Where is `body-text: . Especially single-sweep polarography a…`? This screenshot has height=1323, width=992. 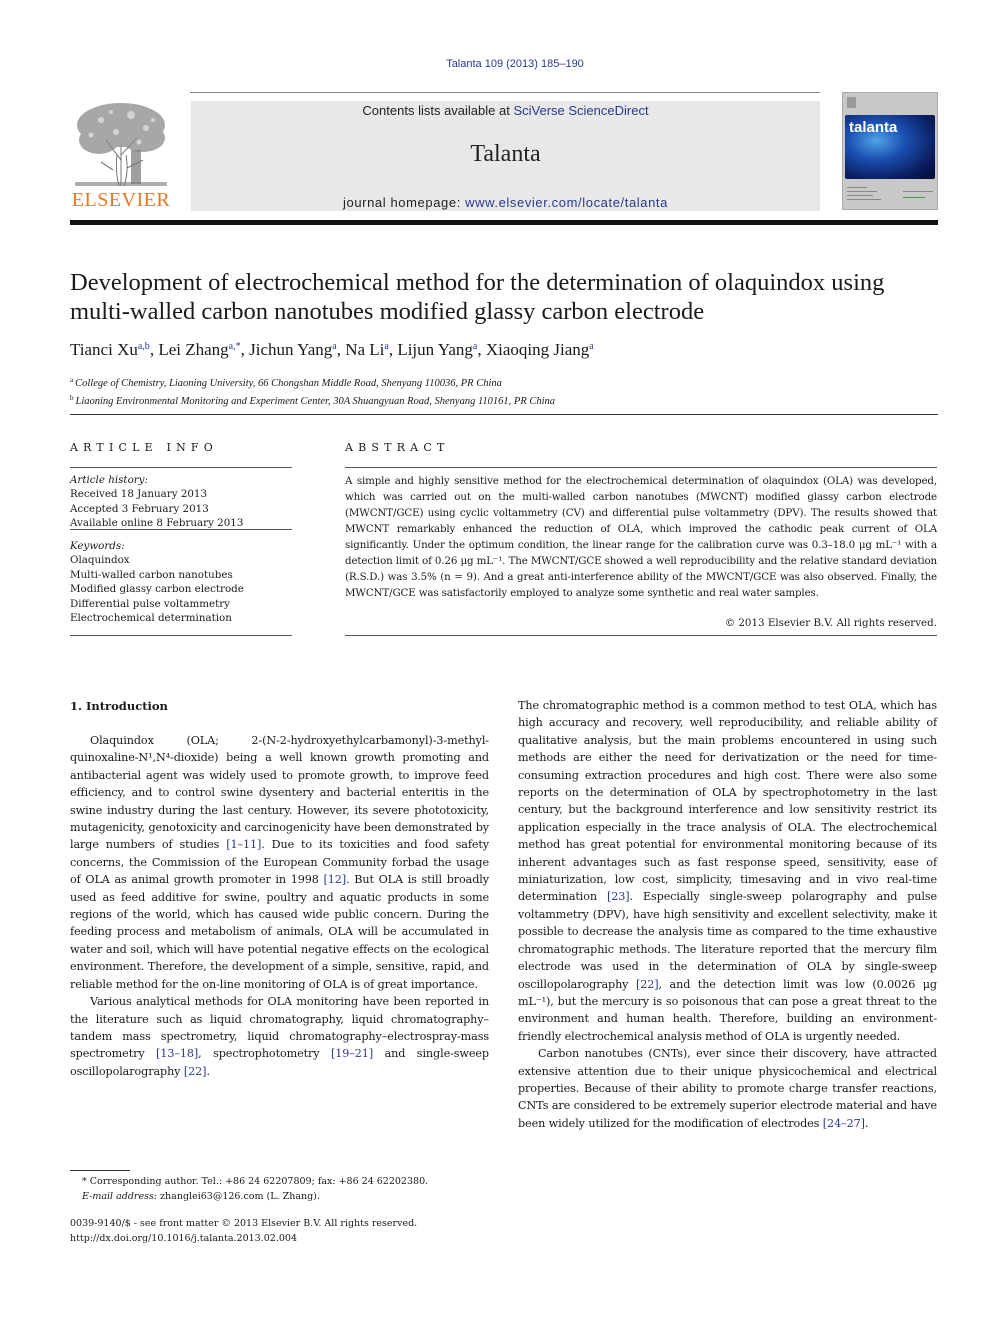 body-text: . Especially single-sweep polarography a… is located at coordinates (727, 940).